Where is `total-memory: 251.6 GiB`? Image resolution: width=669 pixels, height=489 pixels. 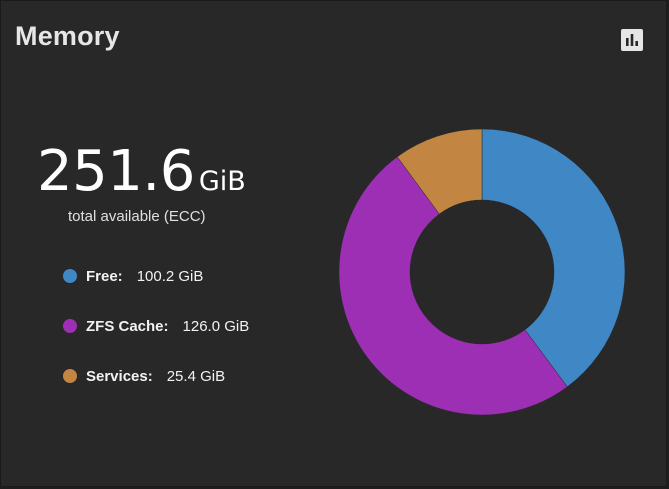 total-memory: 251.6 GiB is located at coordinates (147, 171).